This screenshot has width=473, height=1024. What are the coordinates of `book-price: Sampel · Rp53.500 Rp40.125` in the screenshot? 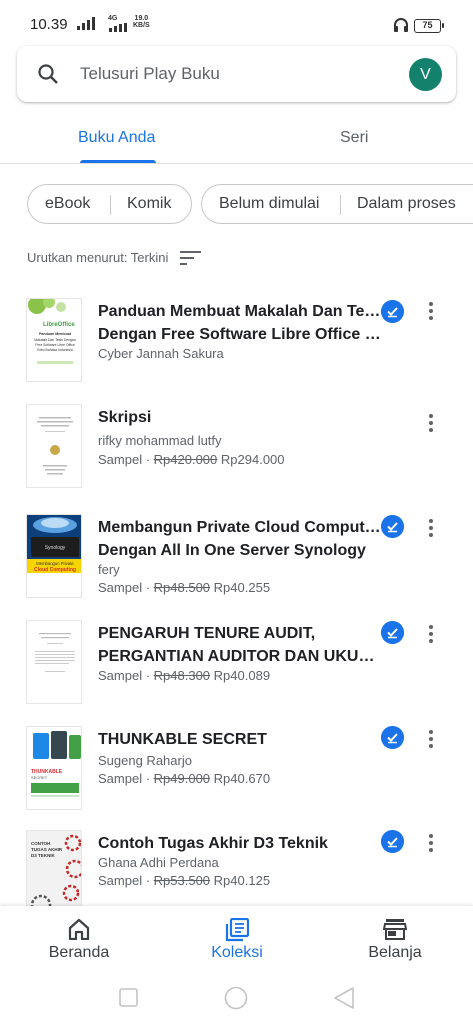 It's located at (184, 880).